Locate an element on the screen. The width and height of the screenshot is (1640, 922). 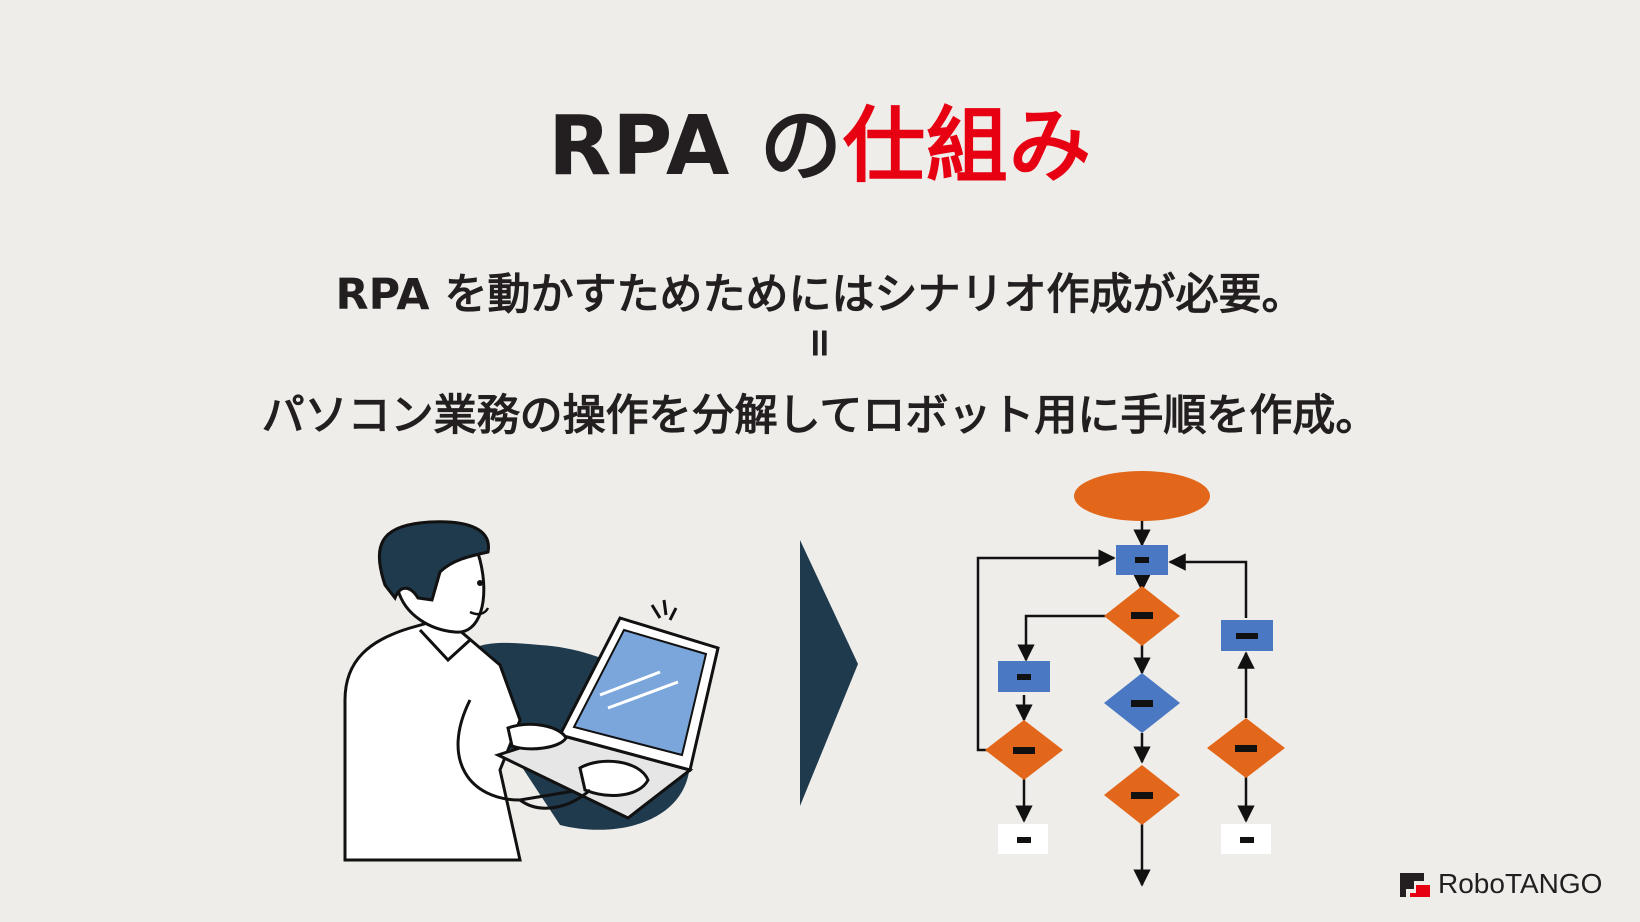
flowchart-shapes is located at coordinates (1135, 662).